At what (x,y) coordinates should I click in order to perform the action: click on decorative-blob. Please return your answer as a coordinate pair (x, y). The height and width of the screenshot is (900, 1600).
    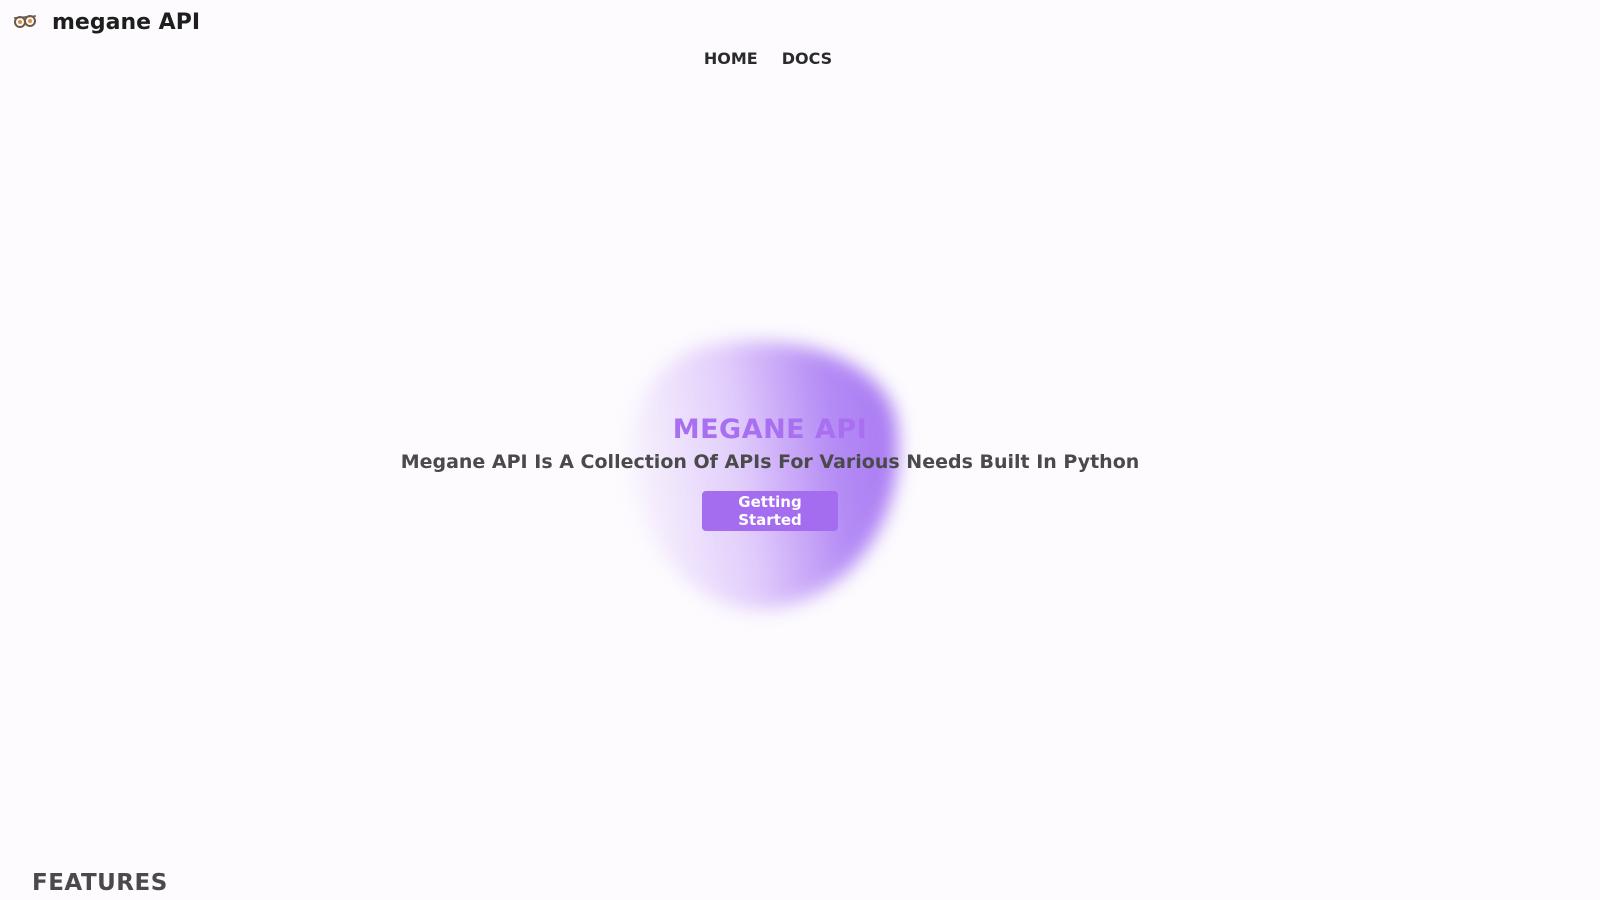
    Looking at the image, I should click on (767, 473).